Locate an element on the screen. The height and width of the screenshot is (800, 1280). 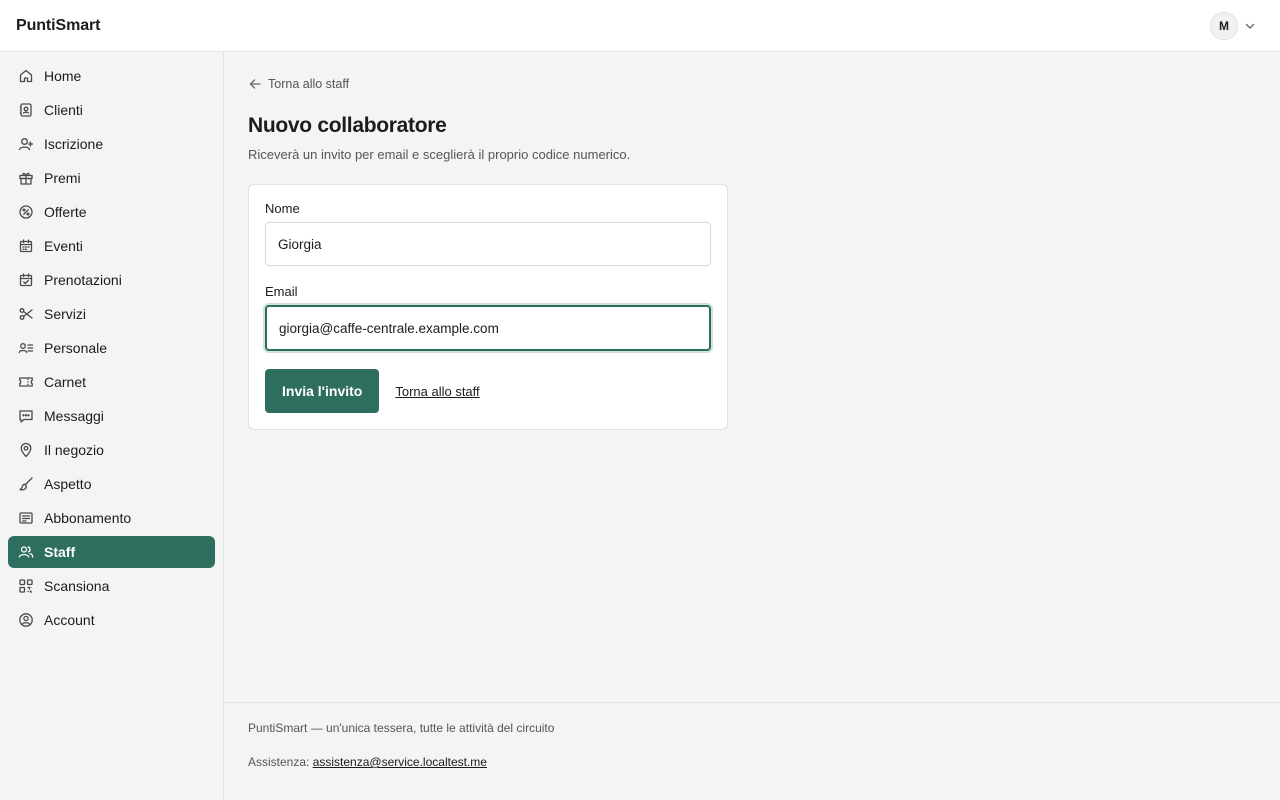
brand-logo: PuntiSmart is located at coordinates (58, 26).